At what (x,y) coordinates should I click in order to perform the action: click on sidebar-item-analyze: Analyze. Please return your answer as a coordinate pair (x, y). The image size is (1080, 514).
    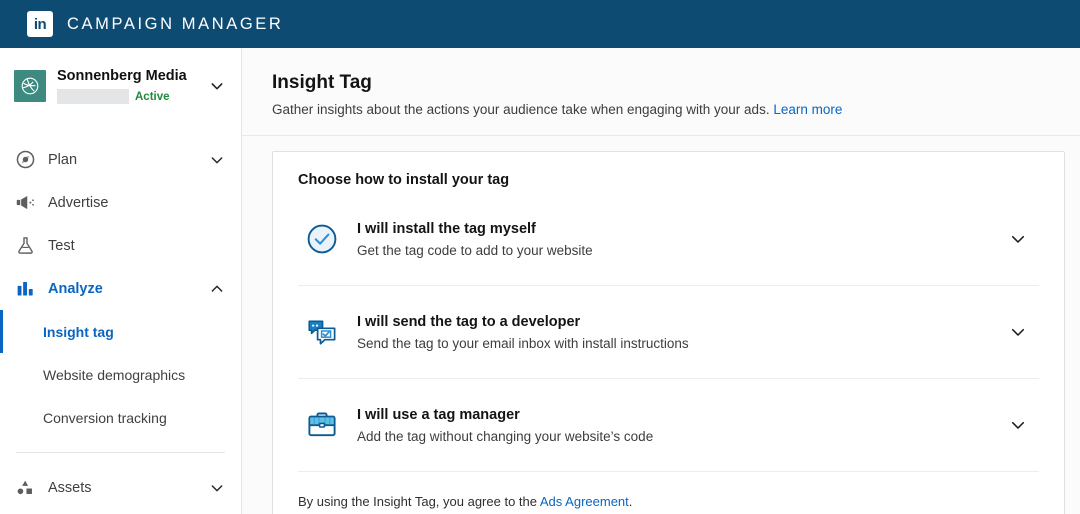
    Looking at the image, I should click on (120, 288).